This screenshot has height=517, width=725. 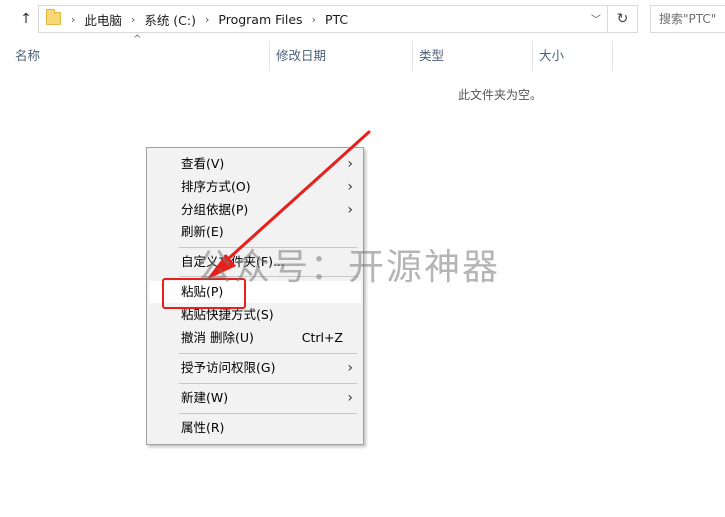 What do you see at coordinates (255, 187) in the screenshot?
I see `menu-item-sort-by: 排序方式(O) ›` at bounding box center [255, 187].